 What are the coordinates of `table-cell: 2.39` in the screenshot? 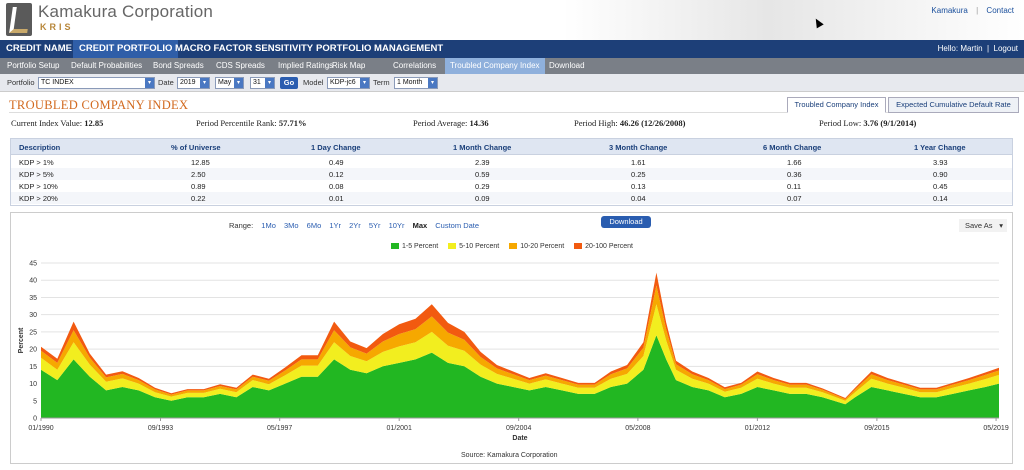 It's located at (482, 162).